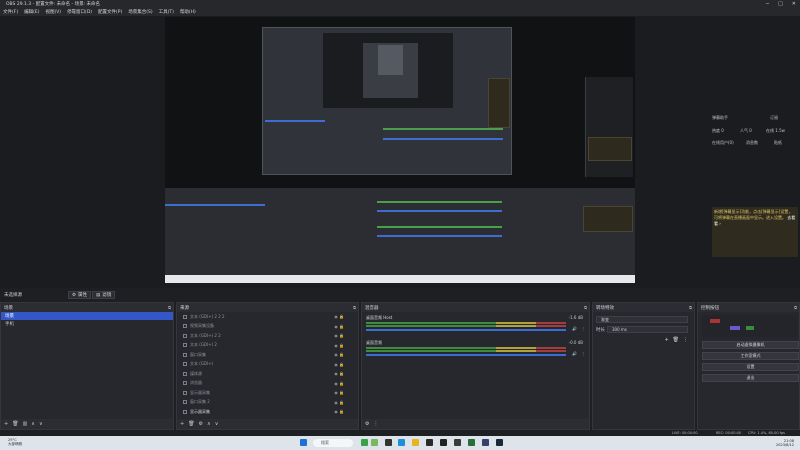 This screenshot has height=450, width=800. I want to click on menu-docks: 停靠窗口(D), so click(79, 12).